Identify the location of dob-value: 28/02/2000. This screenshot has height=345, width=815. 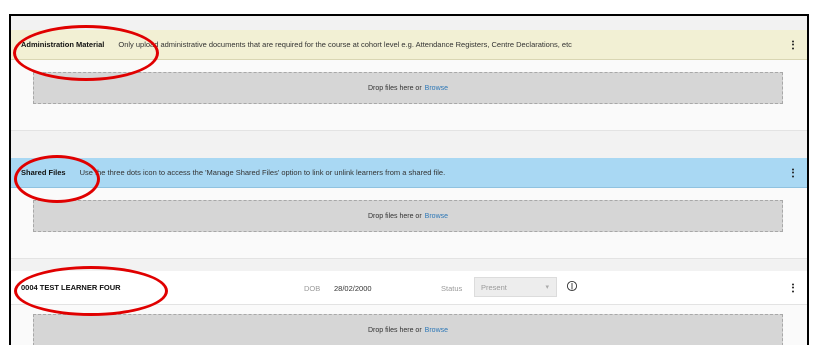
(353, 288).